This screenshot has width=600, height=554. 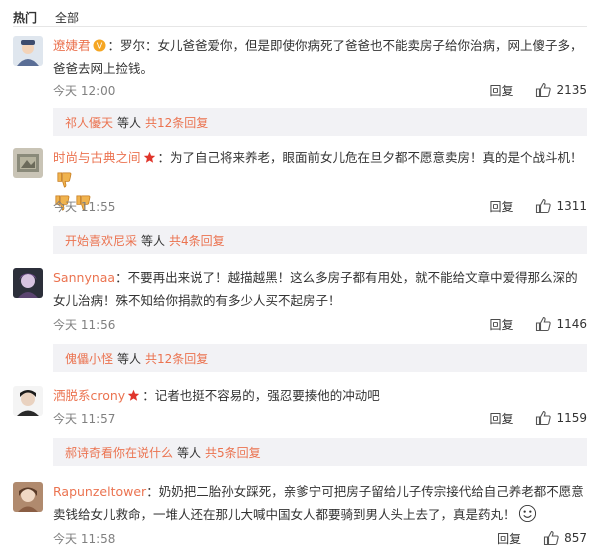 I want to click on sub-reply-username: 开始喜欢尼采, so click(x=101, y=240).